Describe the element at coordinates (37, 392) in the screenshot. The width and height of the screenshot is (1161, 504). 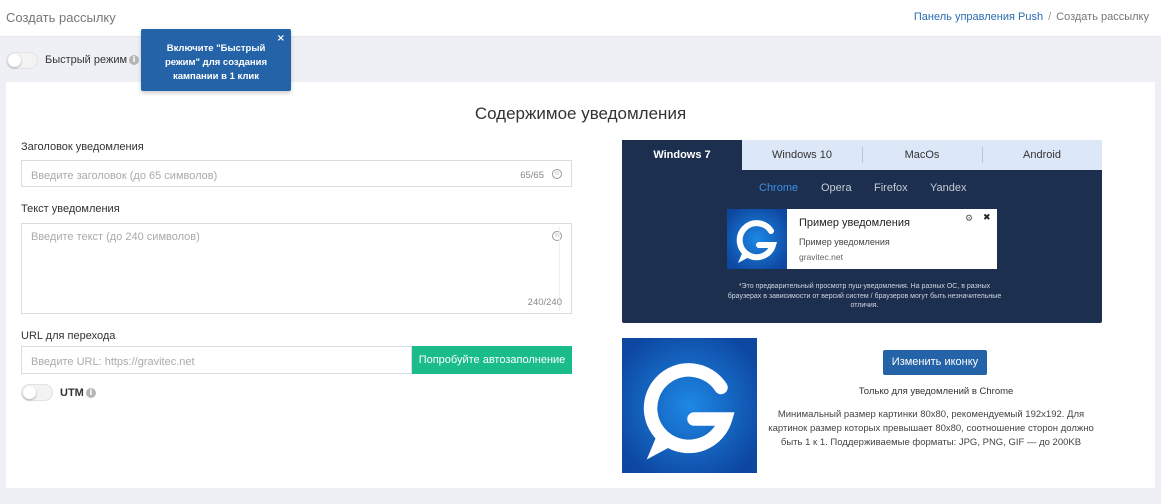
I see `utm-toggle` at that location.